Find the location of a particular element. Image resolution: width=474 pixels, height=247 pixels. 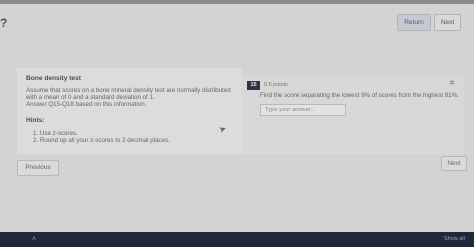

question-points: 0.5 points is located at coordinates (276, 85).